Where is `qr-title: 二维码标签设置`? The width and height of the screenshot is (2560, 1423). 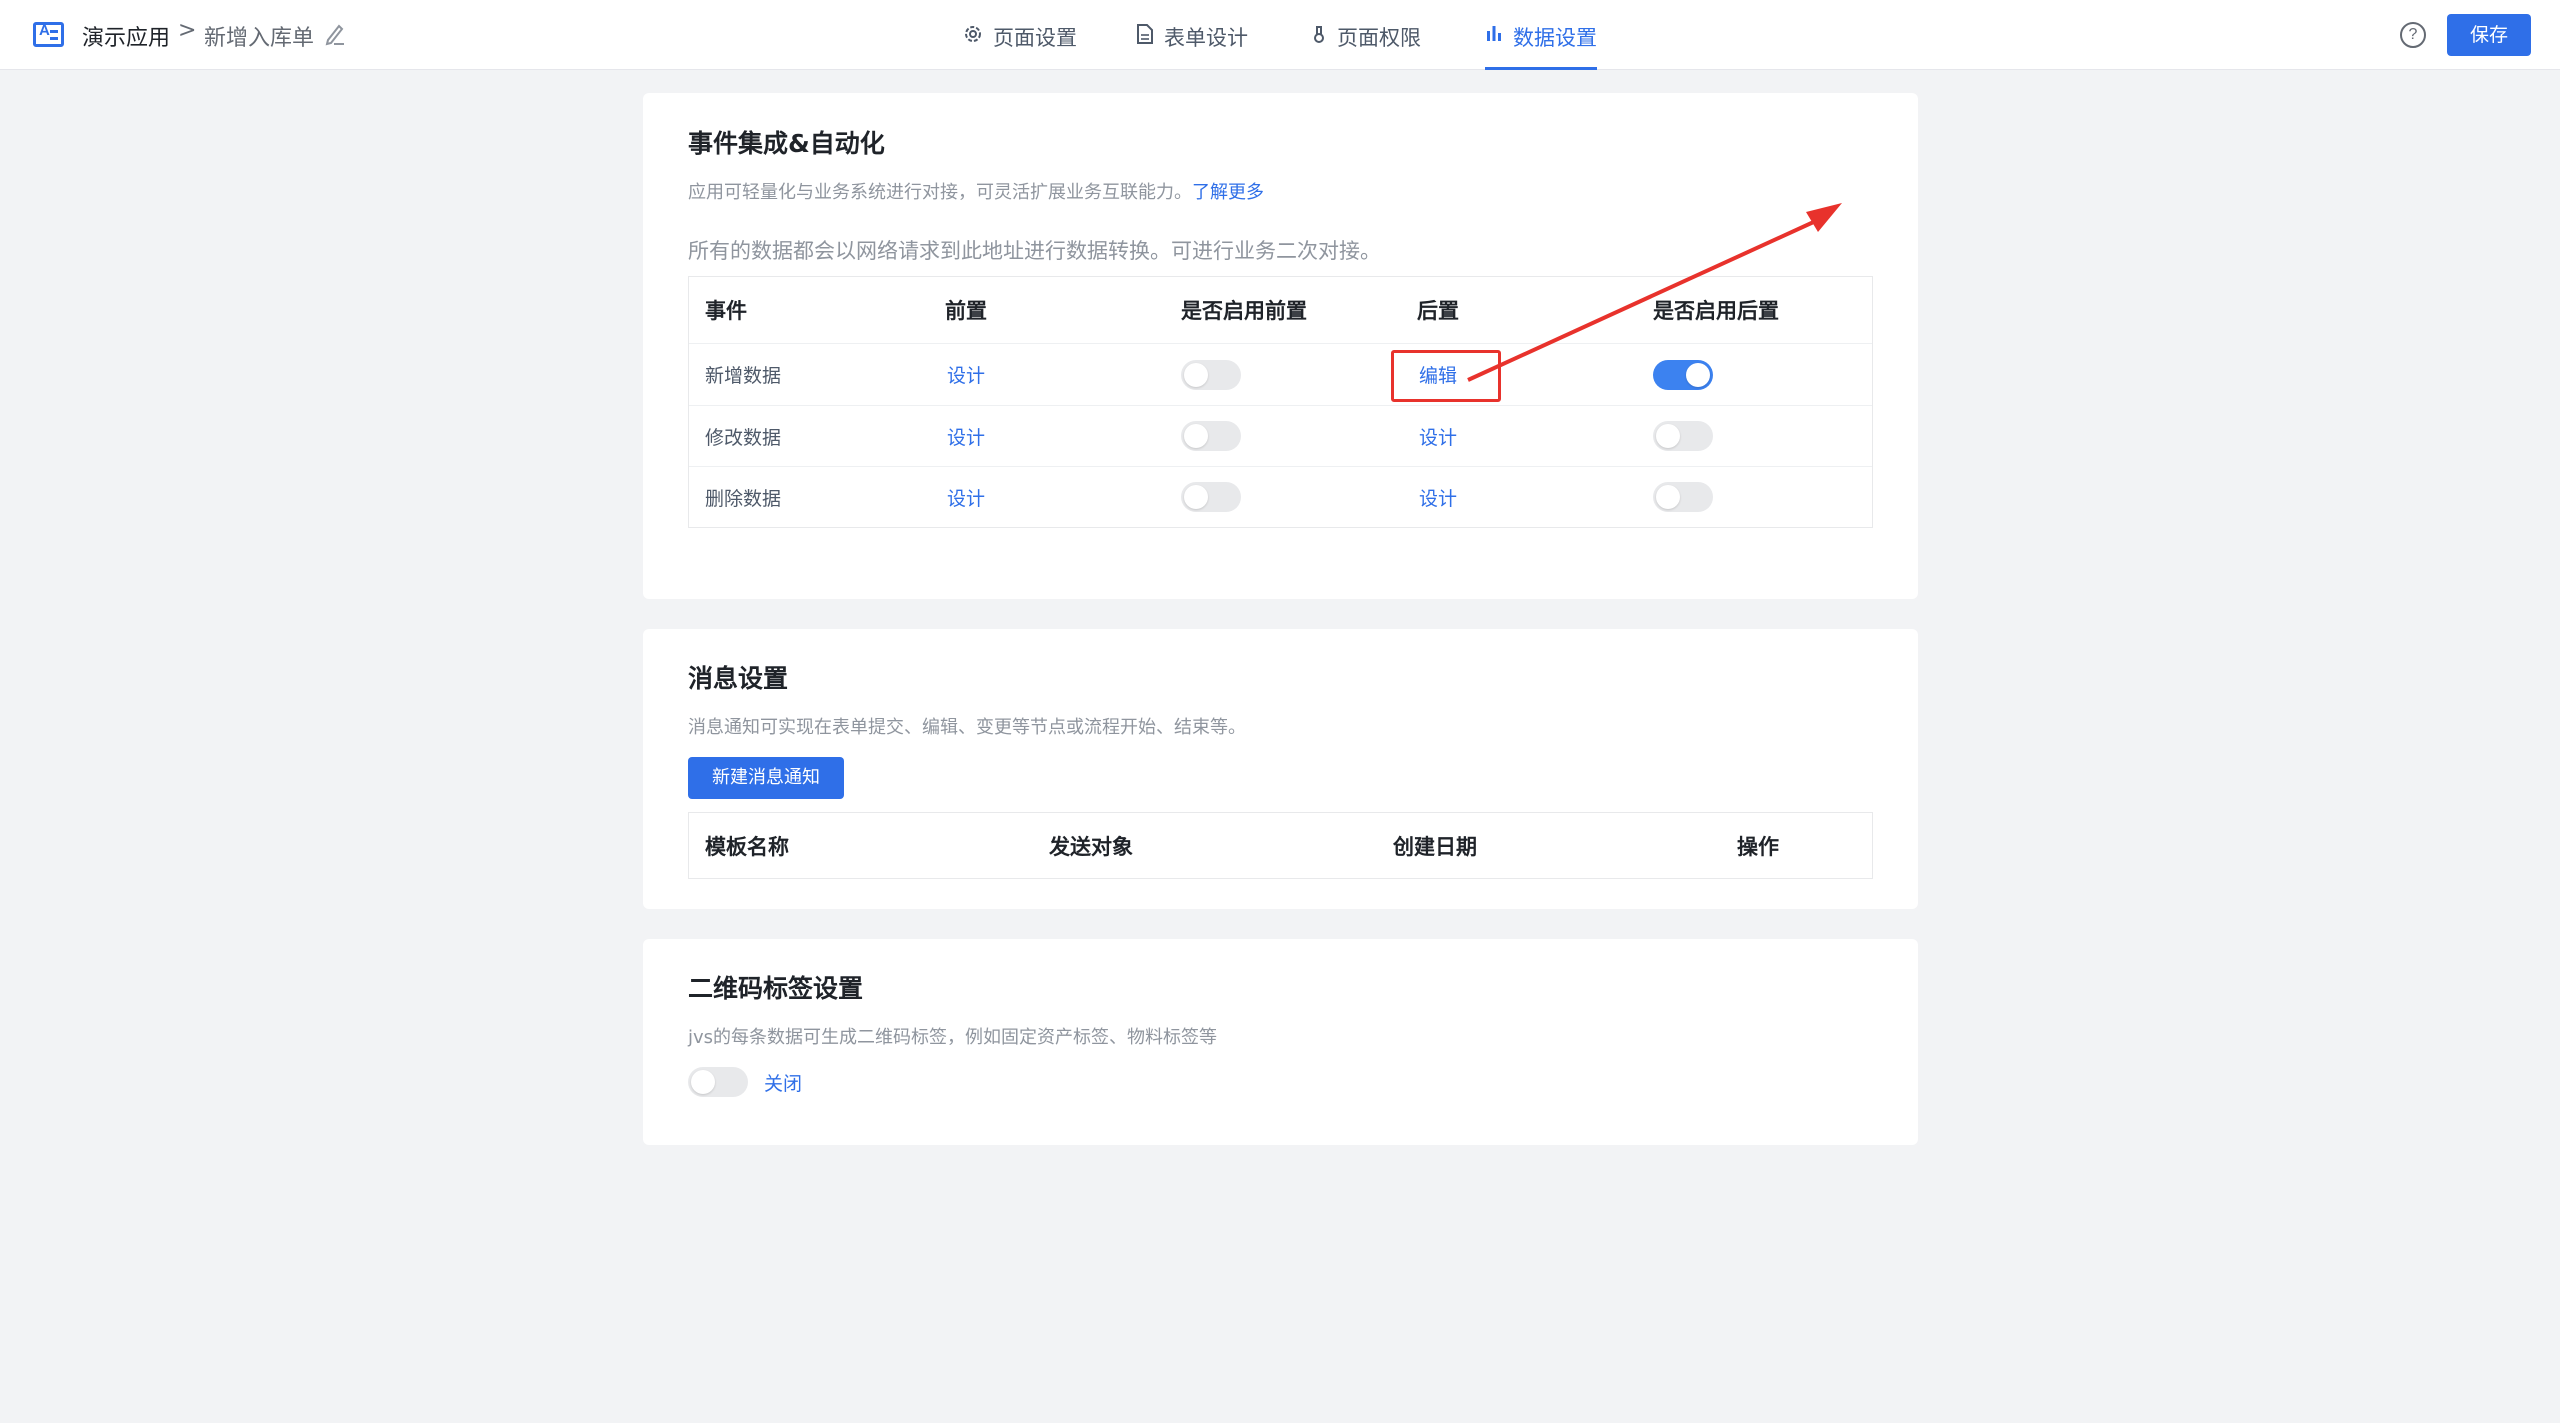 qr-title: 二维码标签设置 is located at coordinates (776, 988).